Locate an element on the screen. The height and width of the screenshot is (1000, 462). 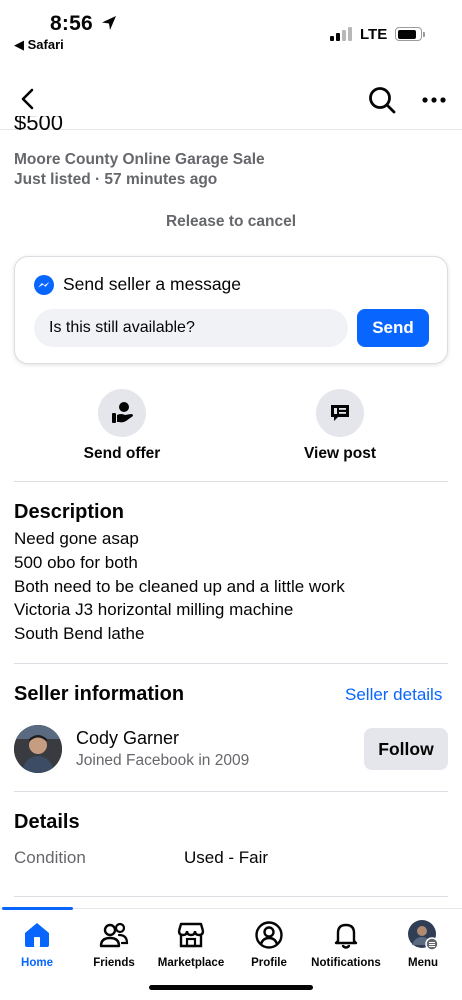
tab-notifications-label: Notifications is located at coordinates (346, 963).